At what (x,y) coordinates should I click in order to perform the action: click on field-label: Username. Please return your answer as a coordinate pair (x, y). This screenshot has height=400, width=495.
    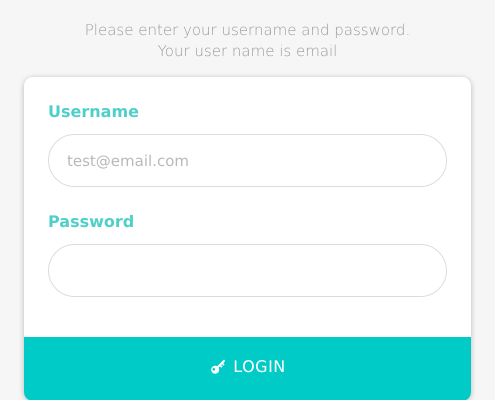
    Looking at the image, I should click on (93, 112).